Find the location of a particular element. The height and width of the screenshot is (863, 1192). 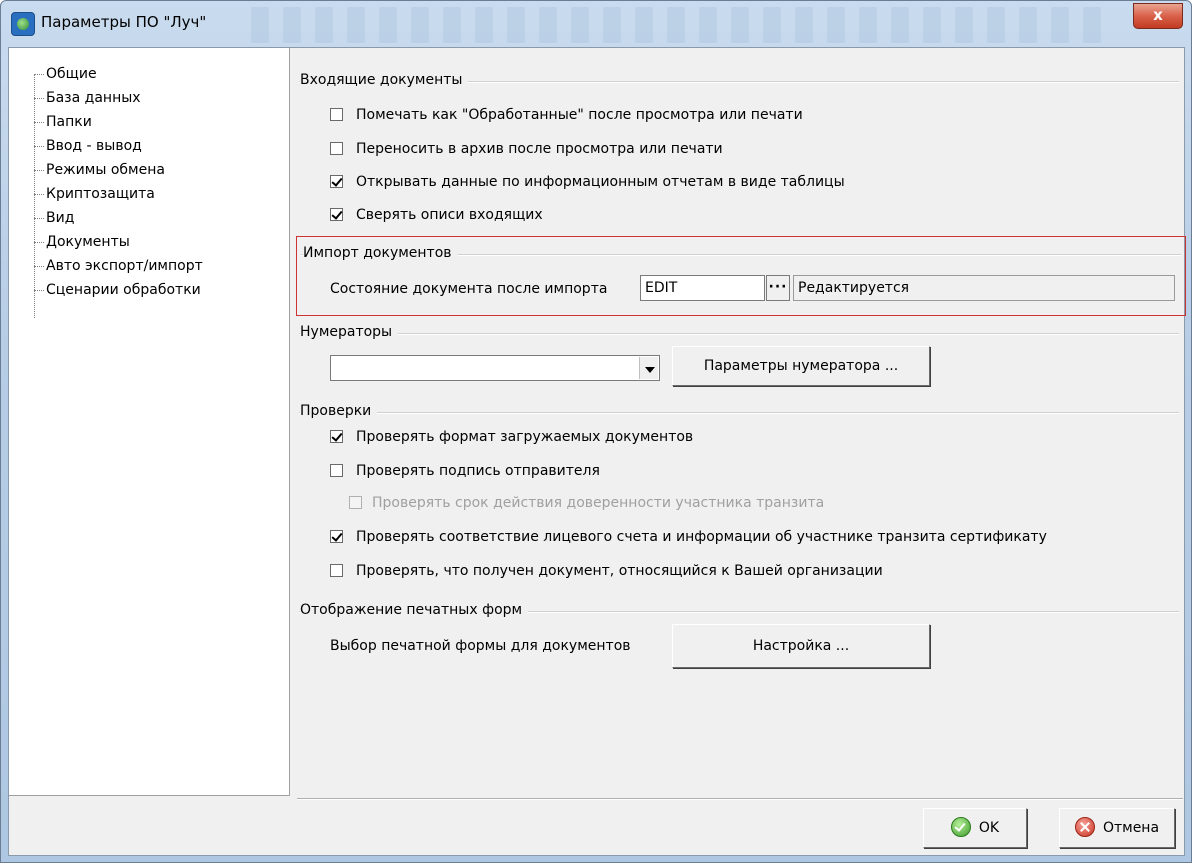

state-code-input: EDIT is located at coordinates (702, 288).